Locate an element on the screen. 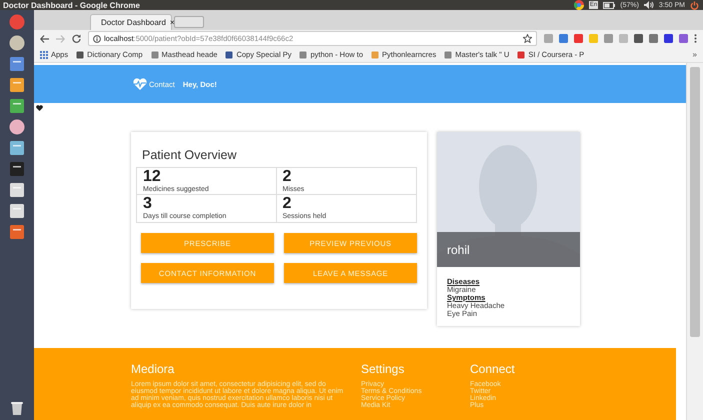  footer-title: Connect is located at coordinates (493, 369).